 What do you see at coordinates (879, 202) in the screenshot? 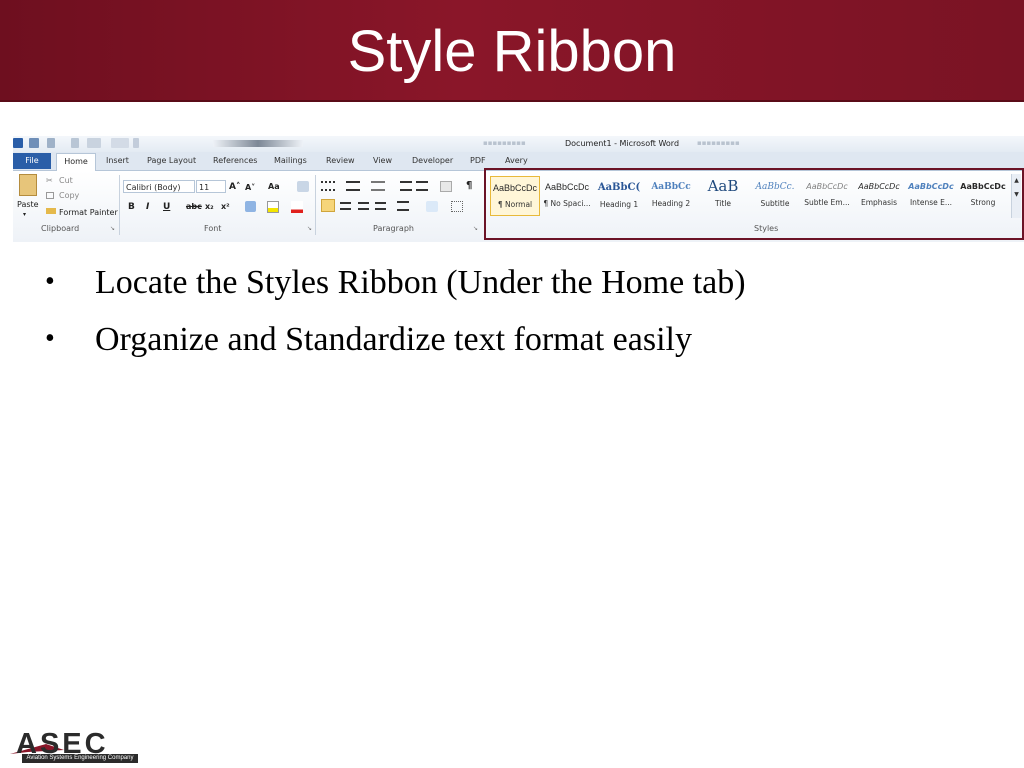
I see `style-name: Emphasis` at bounding box center [879, 202].